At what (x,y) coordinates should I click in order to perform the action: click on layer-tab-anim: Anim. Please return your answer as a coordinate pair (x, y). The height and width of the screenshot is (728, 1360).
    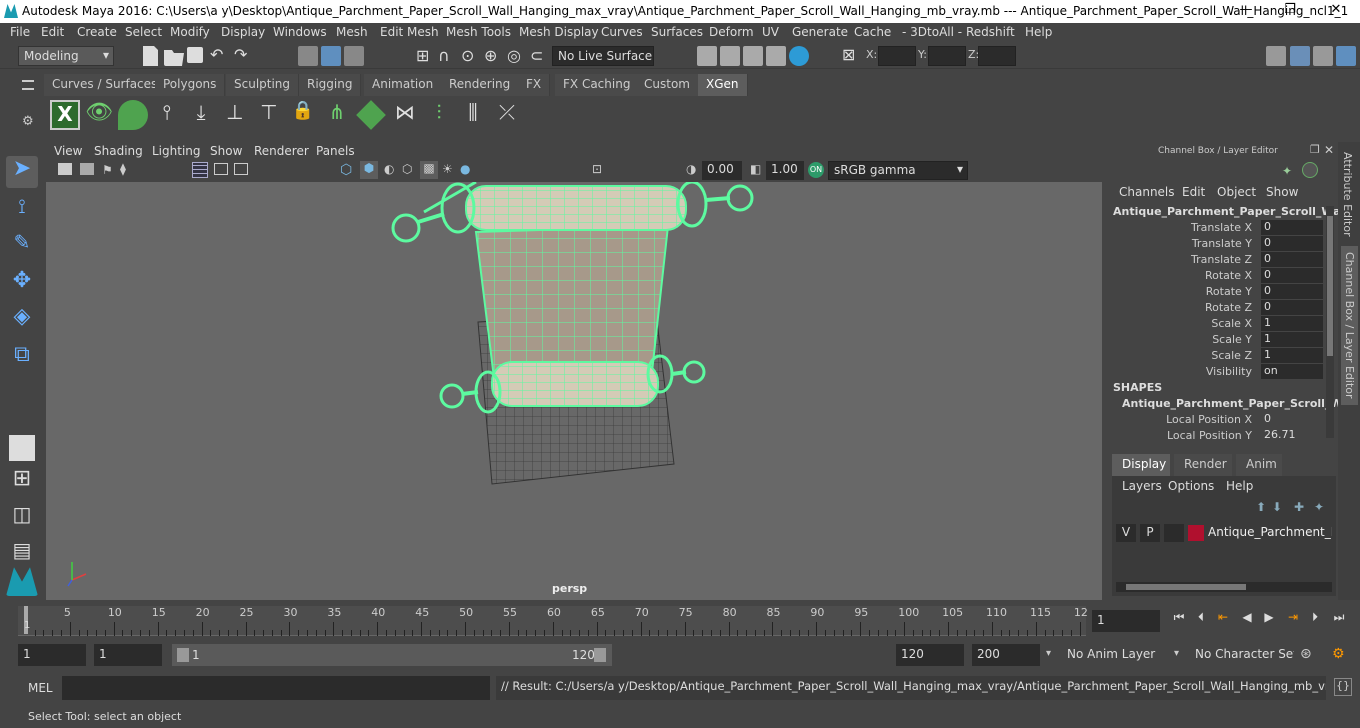
    Looking at the image, I should click on (1259, 465).